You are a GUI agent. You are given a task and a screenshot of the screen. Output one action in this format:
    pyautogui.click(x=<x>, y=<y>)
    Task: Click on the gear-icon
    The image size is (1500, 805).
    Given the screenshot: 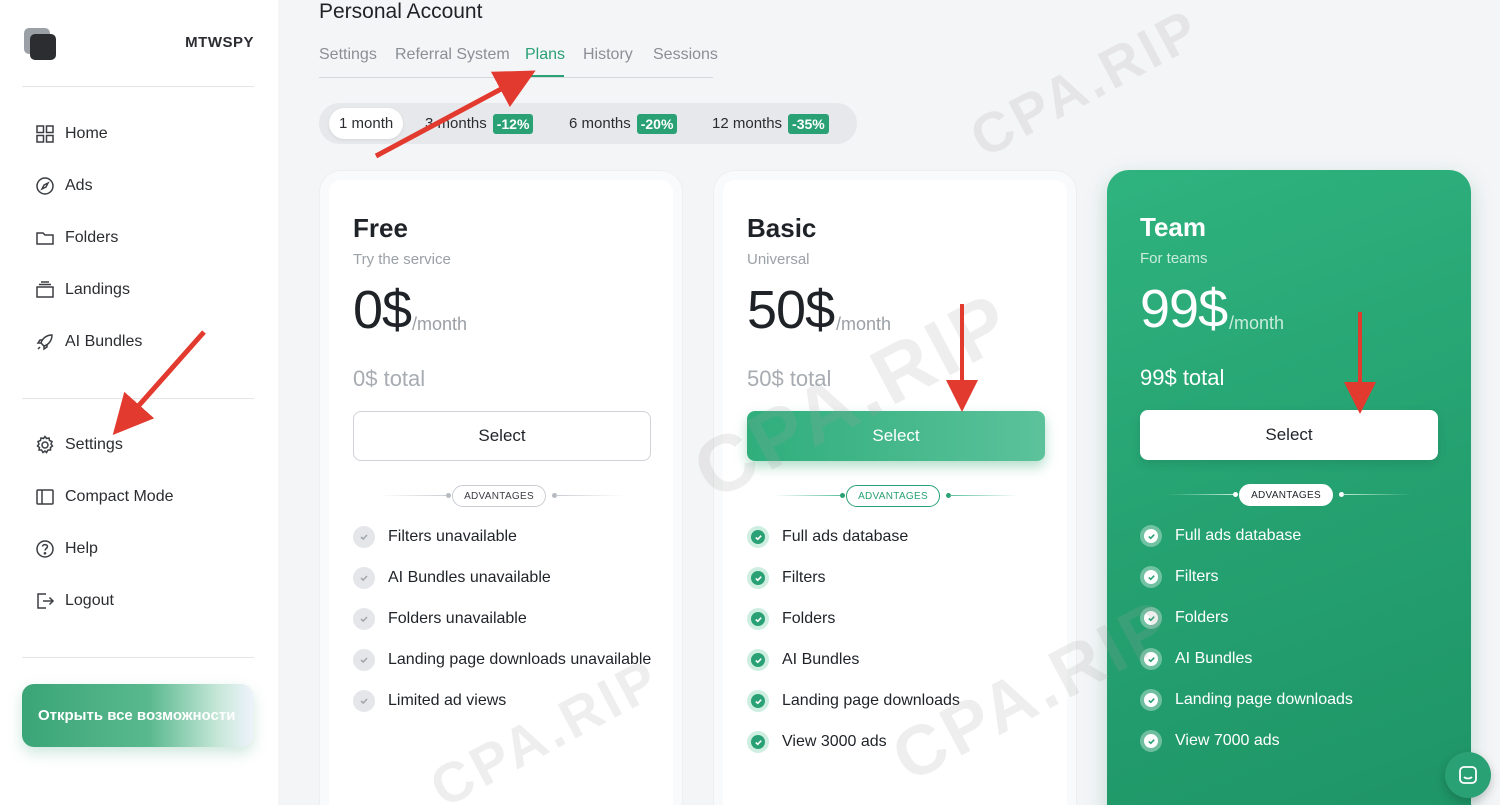 What is the action you would take?
    pyautogui.click(x=45, y=445)
    